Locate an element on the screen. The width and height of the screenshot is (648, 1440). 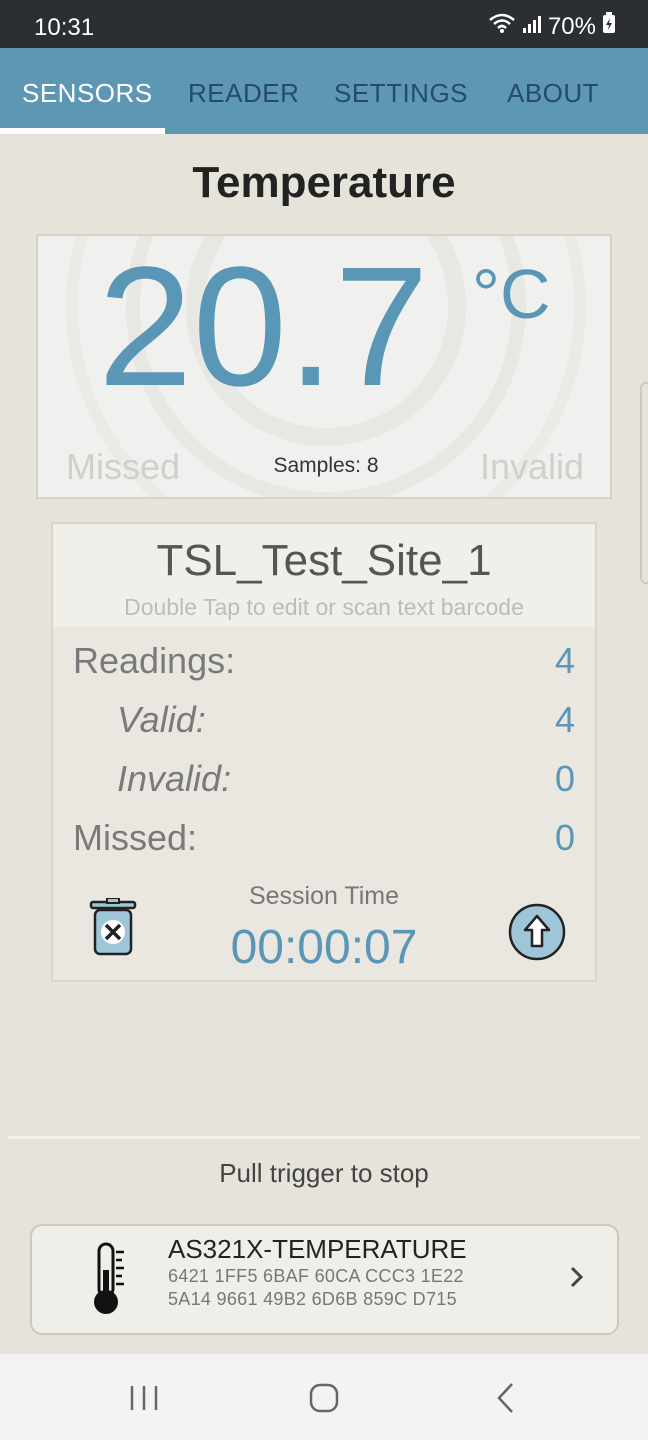
status-time: 10:31 is located at coordinates (64, 27).